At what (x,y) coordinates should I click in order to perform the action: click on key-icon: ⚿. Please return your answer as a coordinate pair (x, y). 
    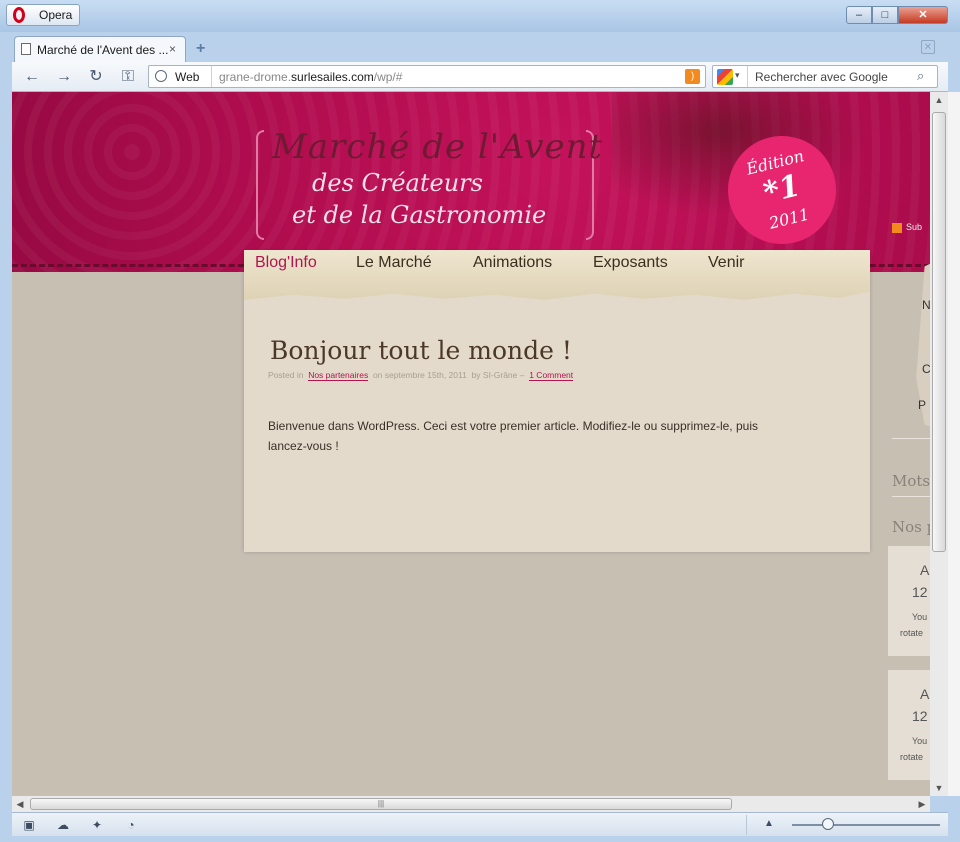
    Looking at the image, I should click on (128, 77).